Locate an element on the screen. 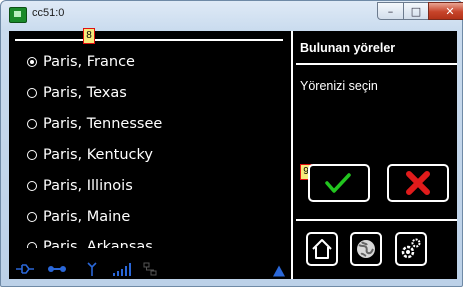 The width and height of the screenshot is (463, 287). list-item: Paris, France is located at coordinates (81, 62).